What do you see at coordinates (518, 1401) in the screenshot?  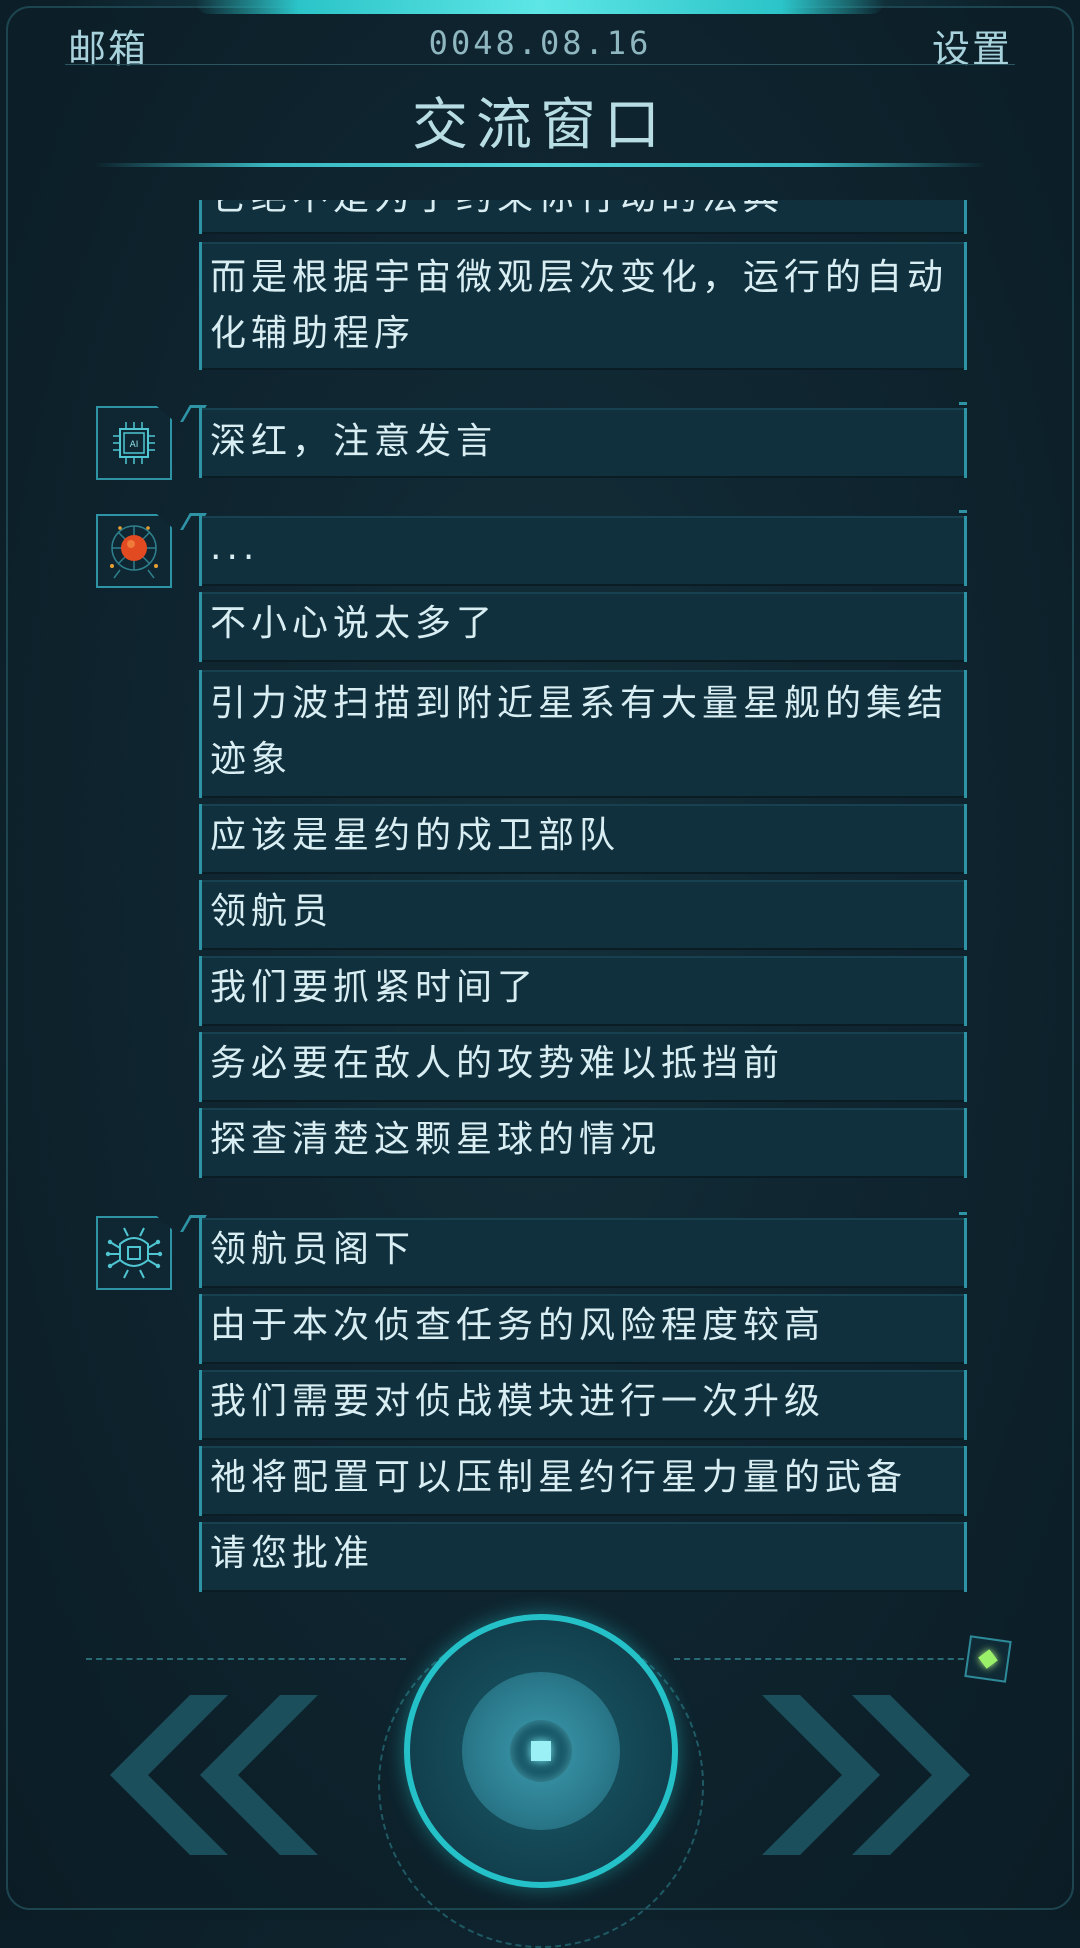 I see `message-text: 我们需要对侦战模块进行一次升级` at bounding box center [518, 1401].